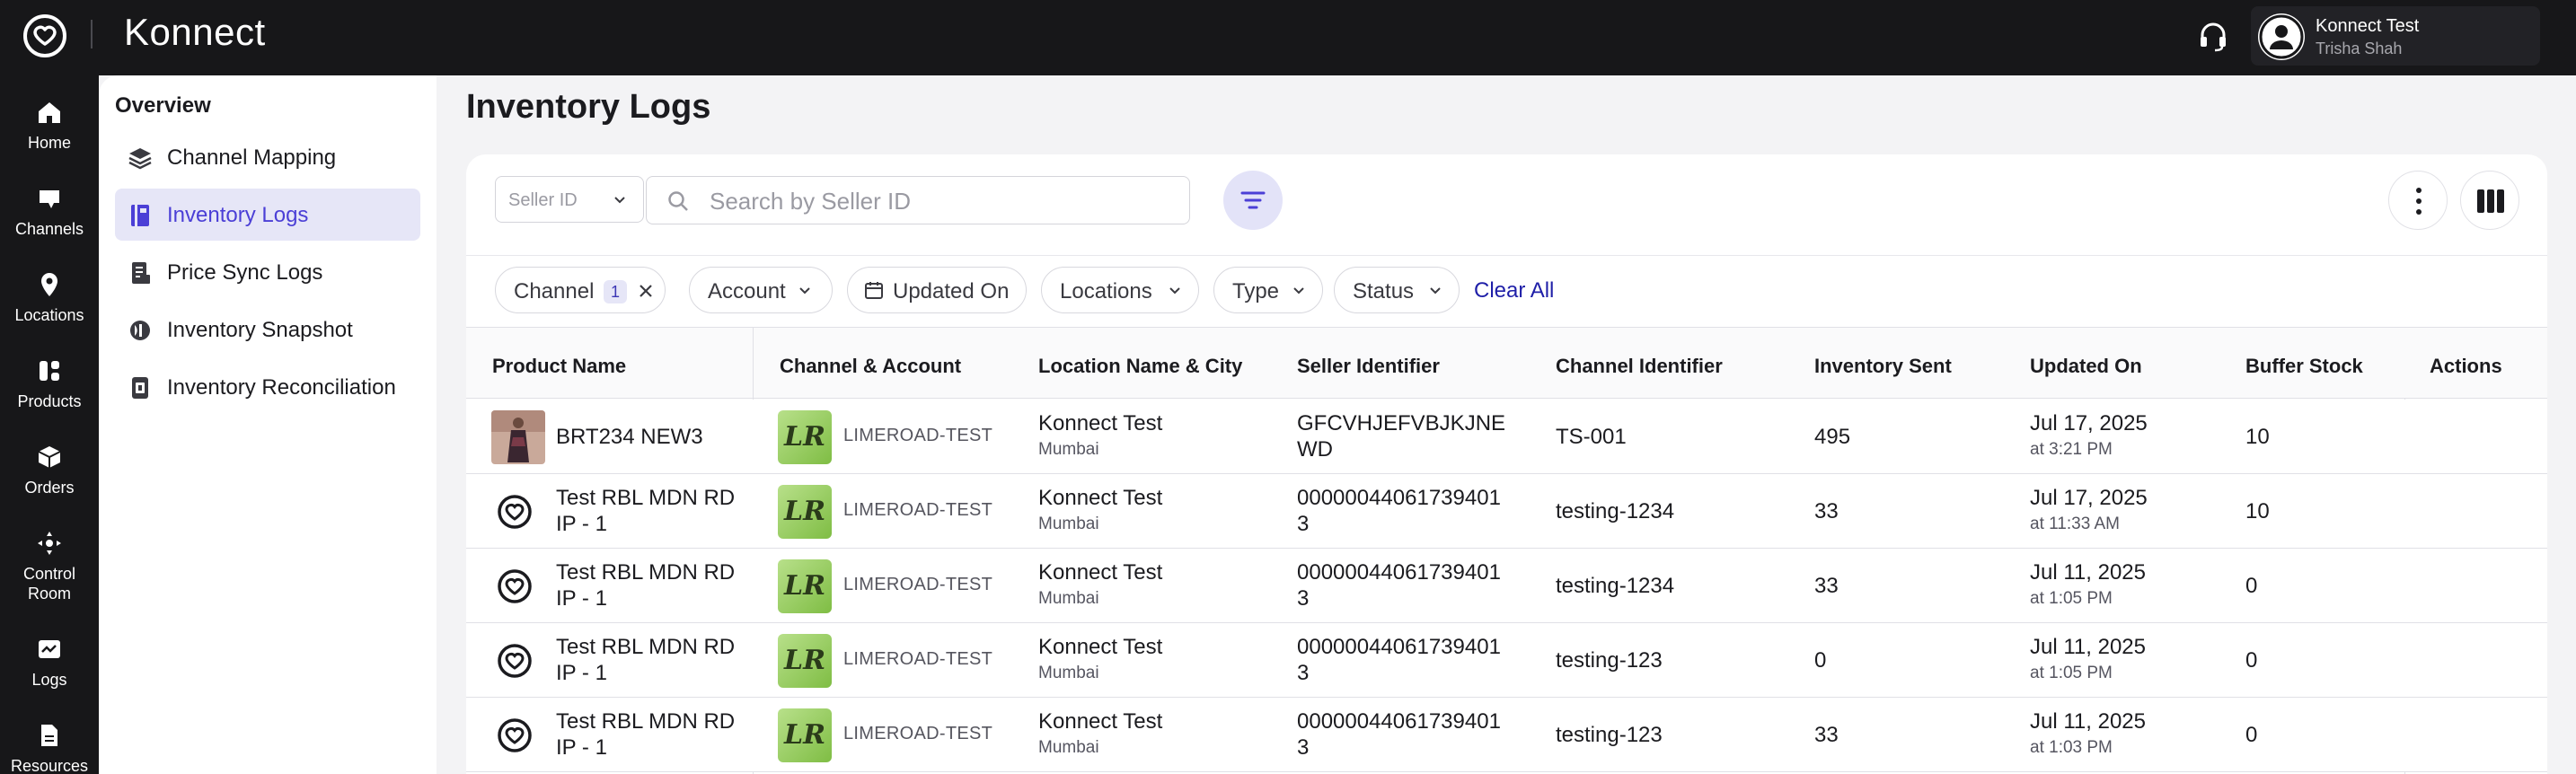 Image resolution: width=2576 pixels, height=774 pixels. I want to click on more-vertical-icon, so click(2419, 201).